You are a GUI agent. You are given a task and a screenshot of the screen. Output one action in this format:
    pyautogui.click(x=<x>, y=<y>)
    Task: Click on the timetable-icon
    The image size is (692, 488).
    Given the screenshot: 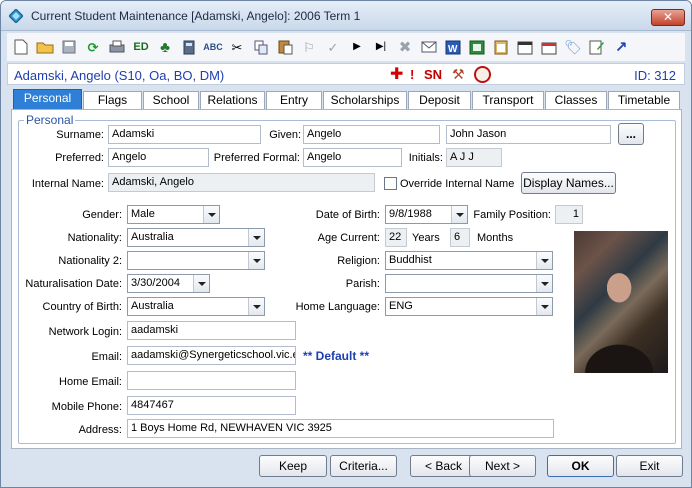 What is the action you would take?
    pyautogui.click(x=549, y=47)
    